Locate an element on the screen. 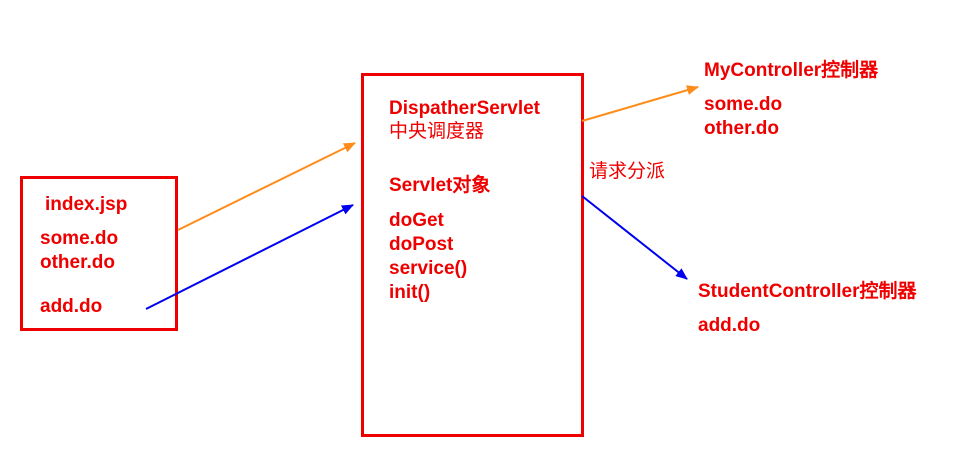 This screenshot has width=963, height=453. arrow-dispatcher-to-mycontroller is located at coordinates (640, 103).